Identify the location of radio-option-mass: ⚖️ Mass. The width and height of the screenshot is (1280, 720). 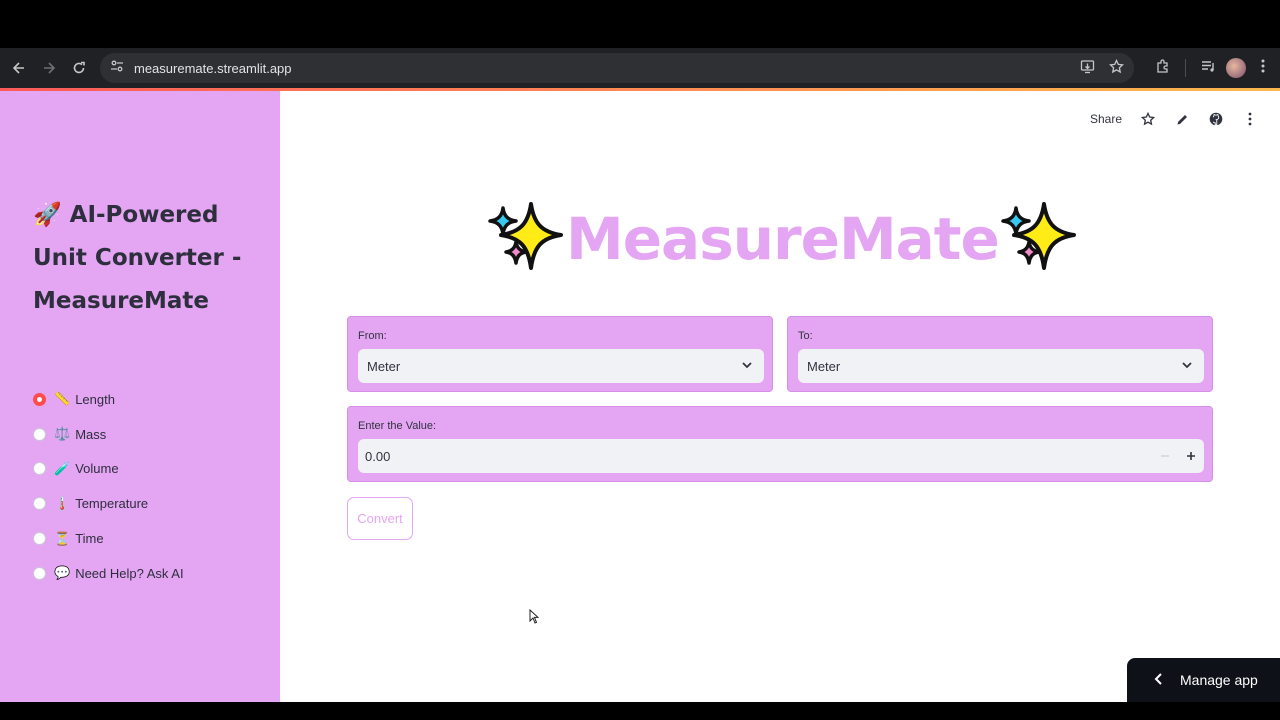
(108, 434).